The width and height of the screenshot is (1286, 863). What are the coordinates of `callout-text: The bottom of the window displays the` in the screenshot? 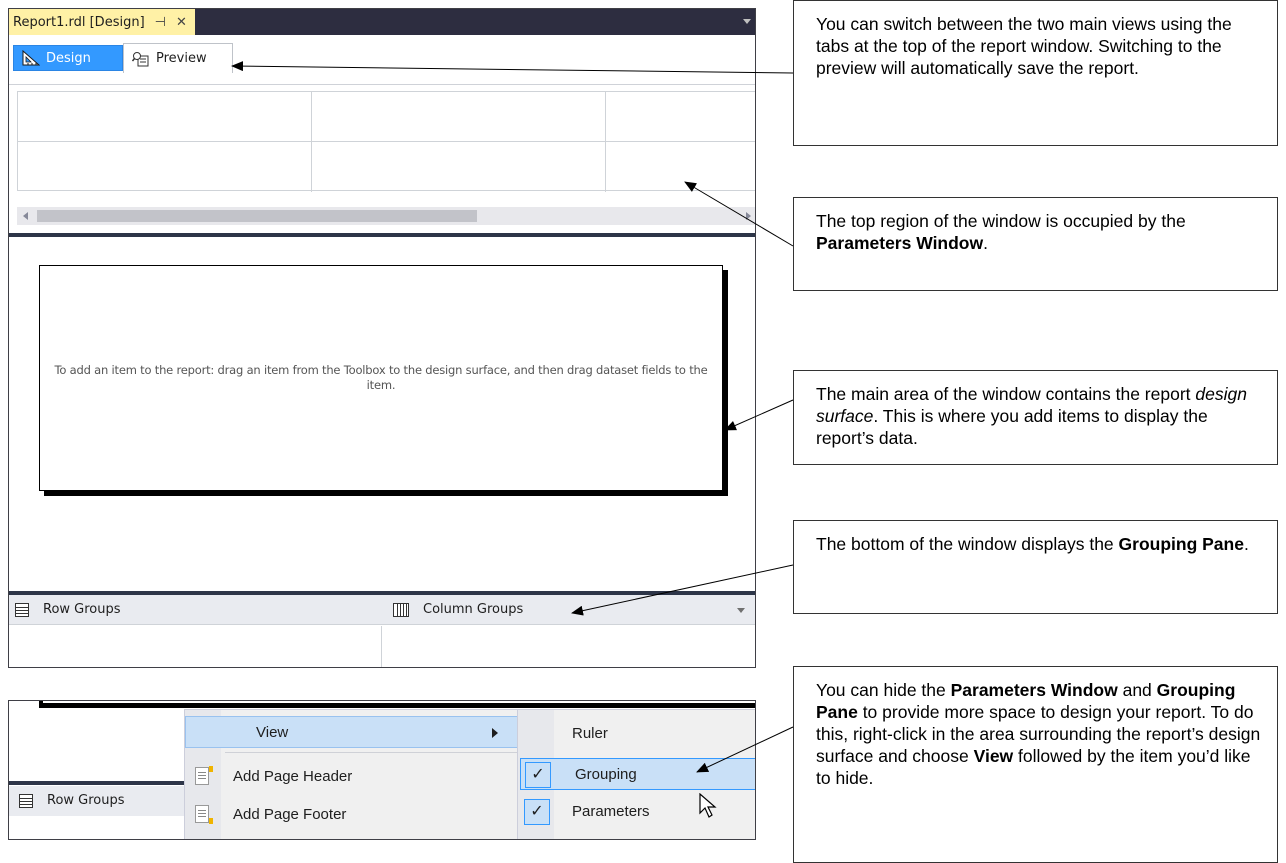 It's located at (967, 544).